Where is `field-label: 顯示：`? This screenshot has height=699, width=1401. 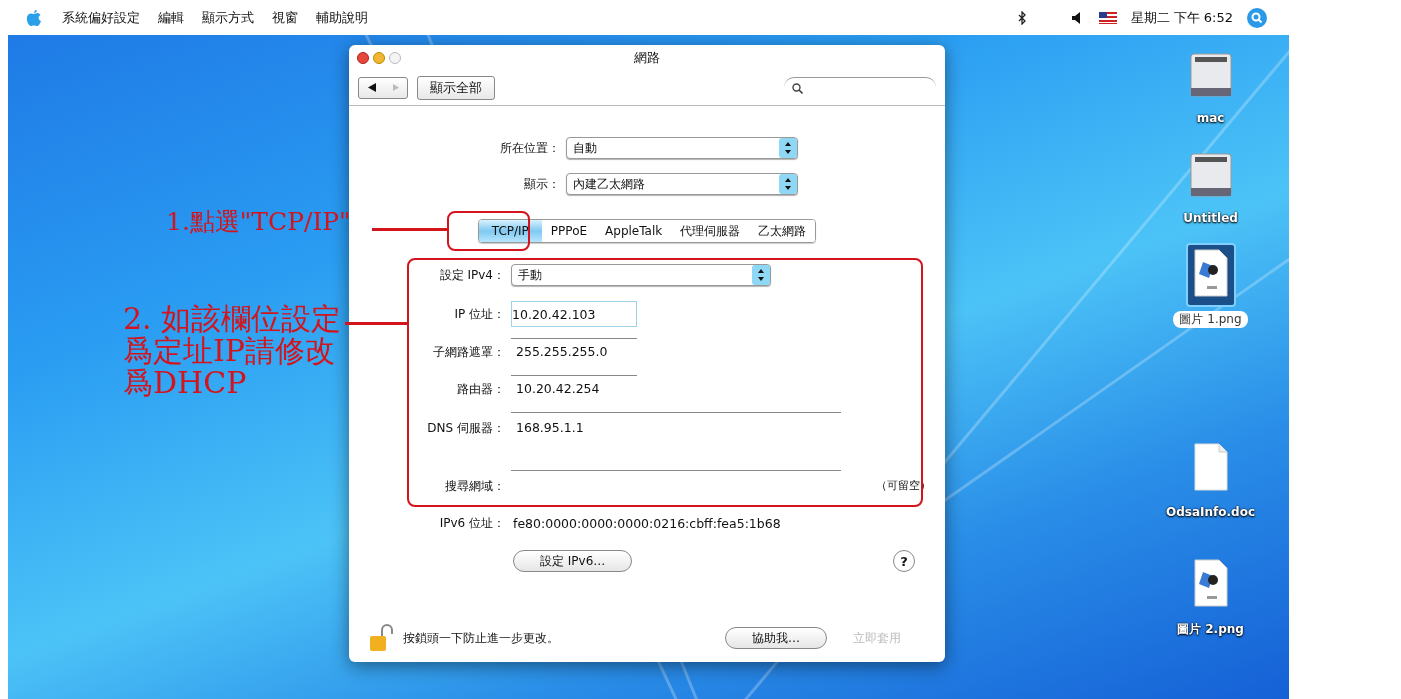 field-label: 顯示： is located at coordinates (541, 184).